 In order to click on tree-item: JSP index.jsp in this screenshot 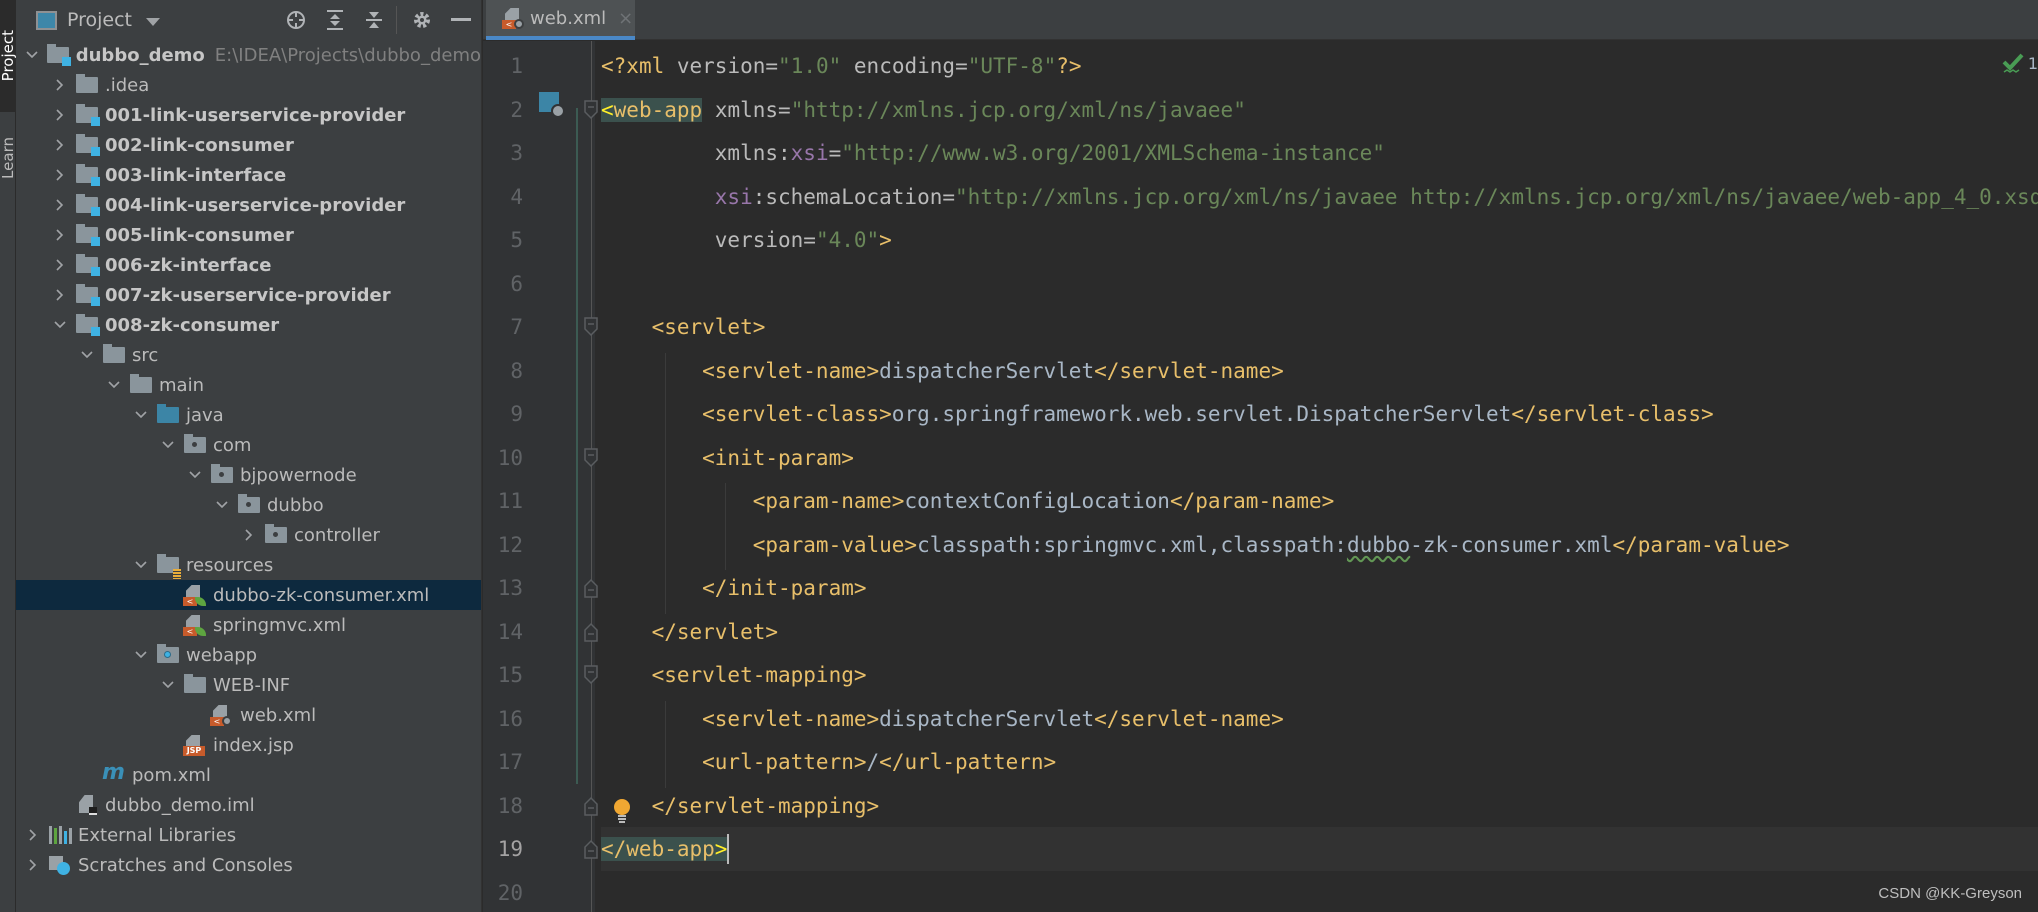, I will do `click(248, 745)`.